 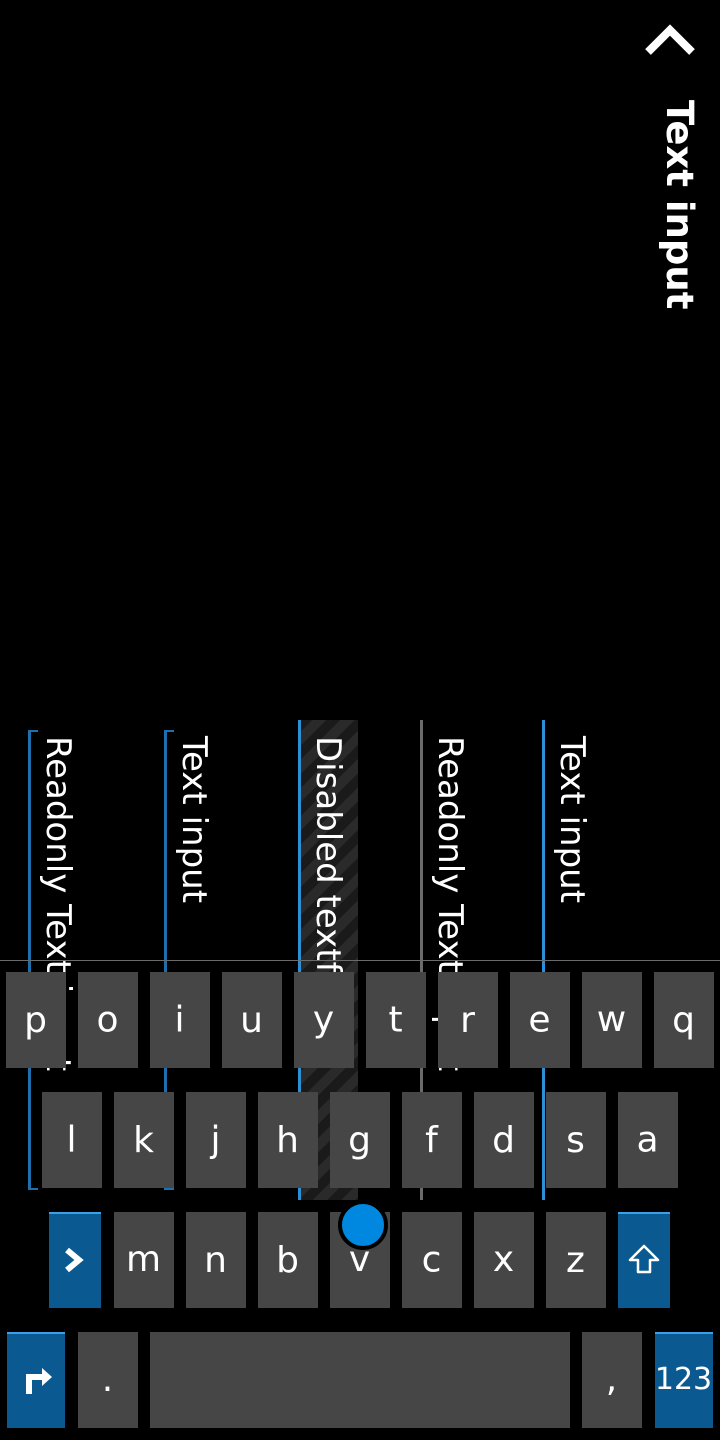 I want to click on key-x: x, so click(x=504, y=1260).